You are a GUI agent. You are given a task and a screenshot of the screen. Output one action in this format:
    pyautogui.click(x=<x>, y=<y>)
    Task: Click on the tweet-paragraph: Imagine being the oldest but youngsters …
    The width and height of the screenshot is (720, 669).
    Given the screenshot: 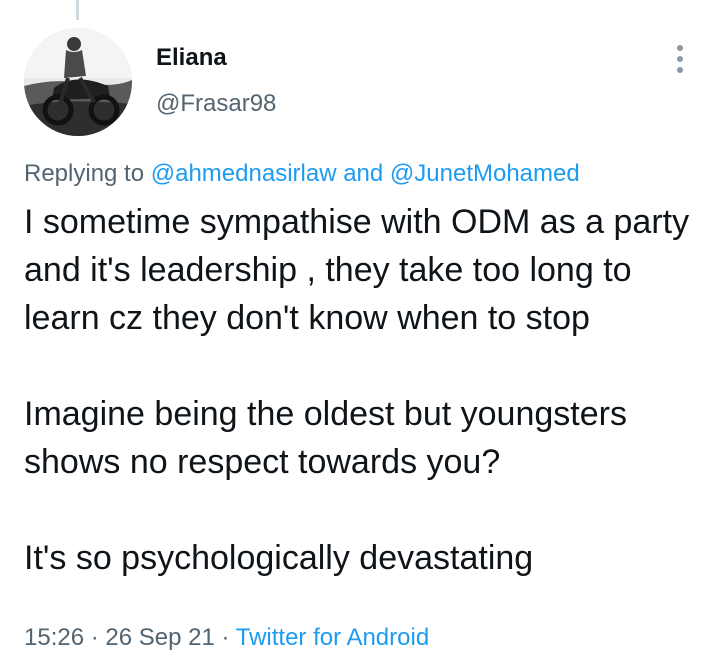 What is the action you would take?
    pyautogui.click(x=325, y=438)
    